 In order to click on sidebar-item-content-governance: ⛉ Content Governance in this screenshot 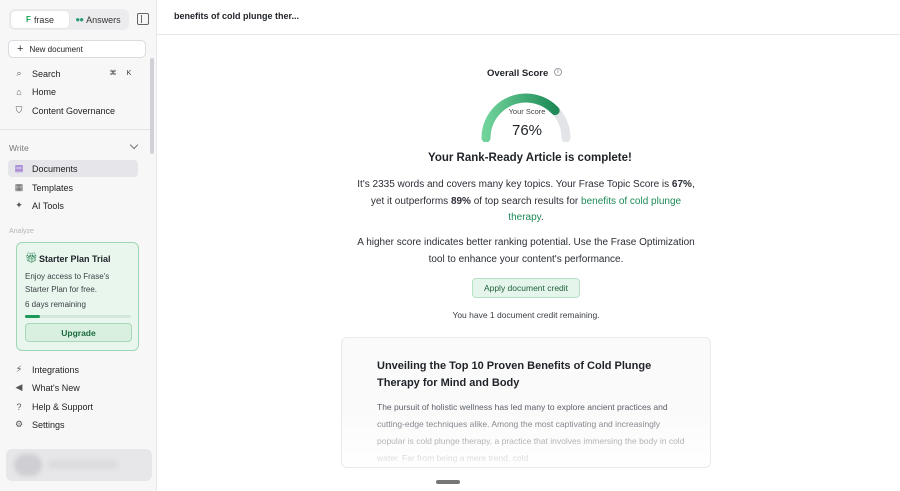, I will do `click(73, 110)`.